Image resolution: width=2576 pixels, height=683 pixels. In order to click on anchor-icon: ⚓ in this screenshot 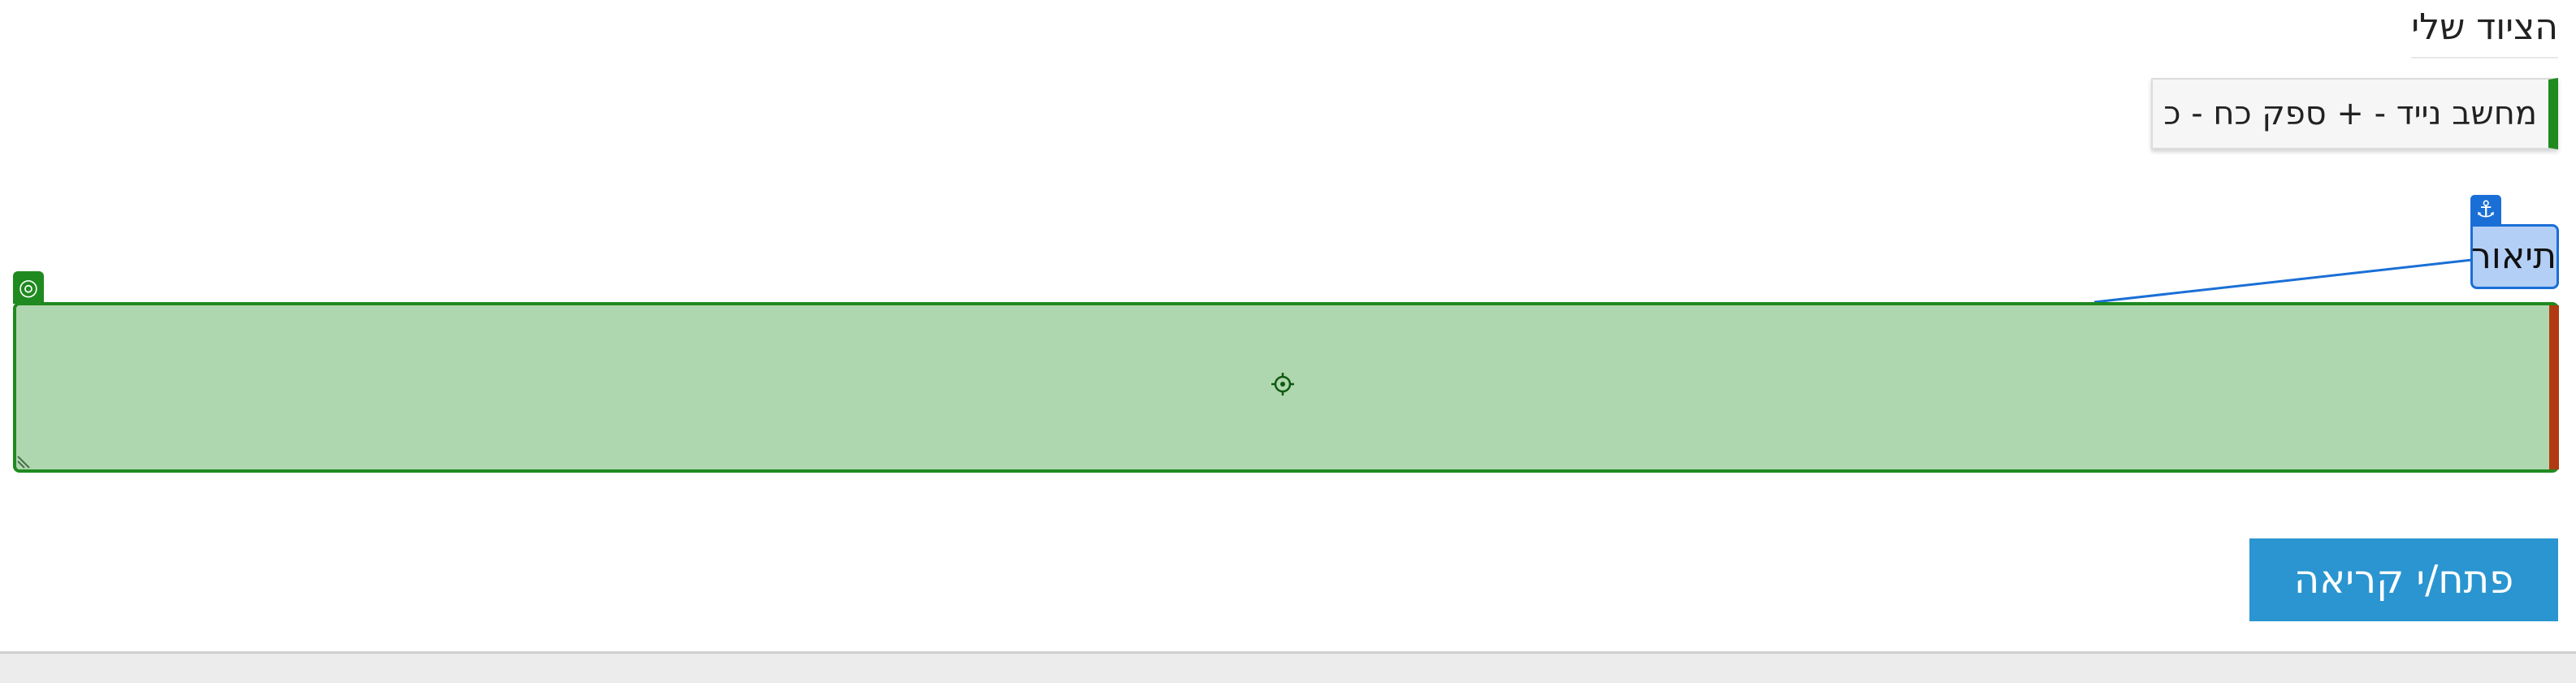, I will do `click(2486, 209)`.